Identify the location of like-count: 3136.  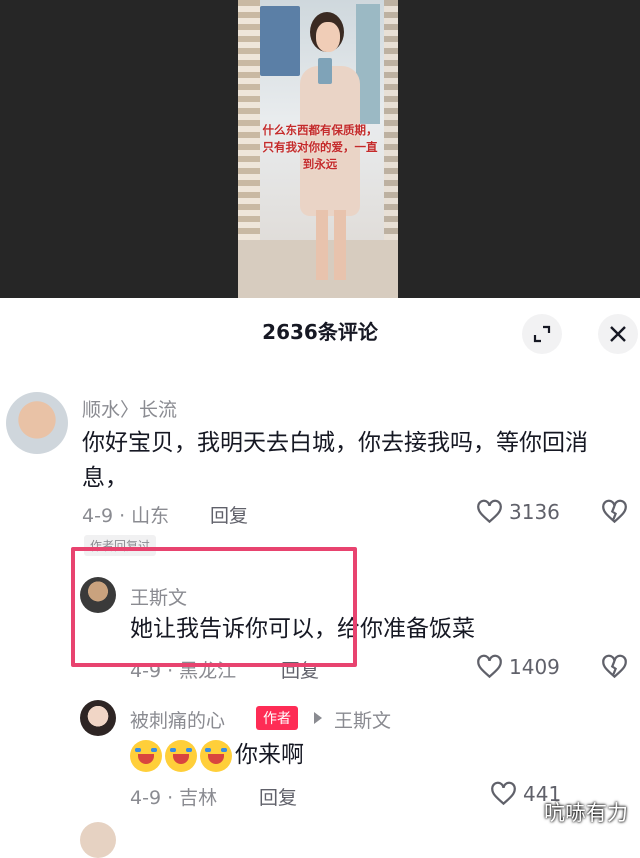
(534, 511).